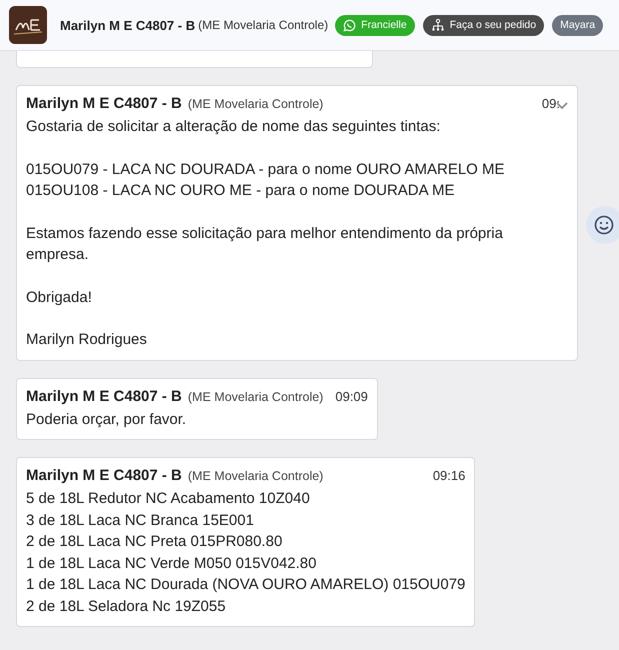  Describe the element at coordinates (87, 340) in the screenshot. I see `message-text: Marilyn Rodrigues` at that location.